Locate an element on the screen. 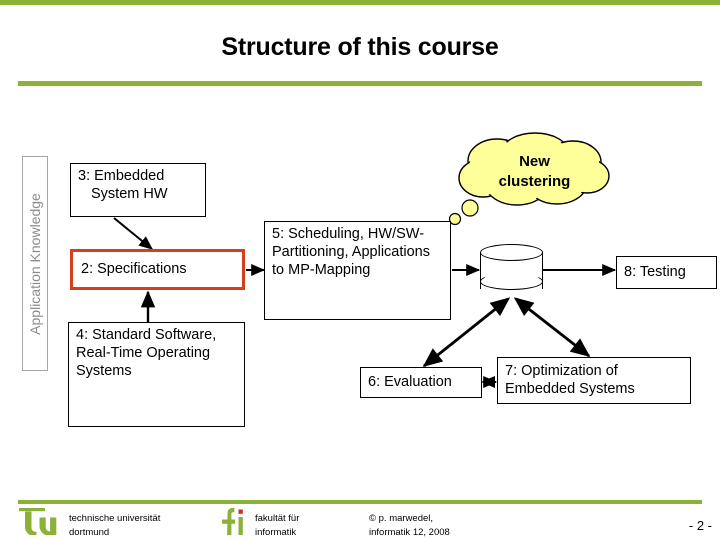 This screenshot has width=720, height=540. database-cylinder-icon is located at coordinates (511, 270).